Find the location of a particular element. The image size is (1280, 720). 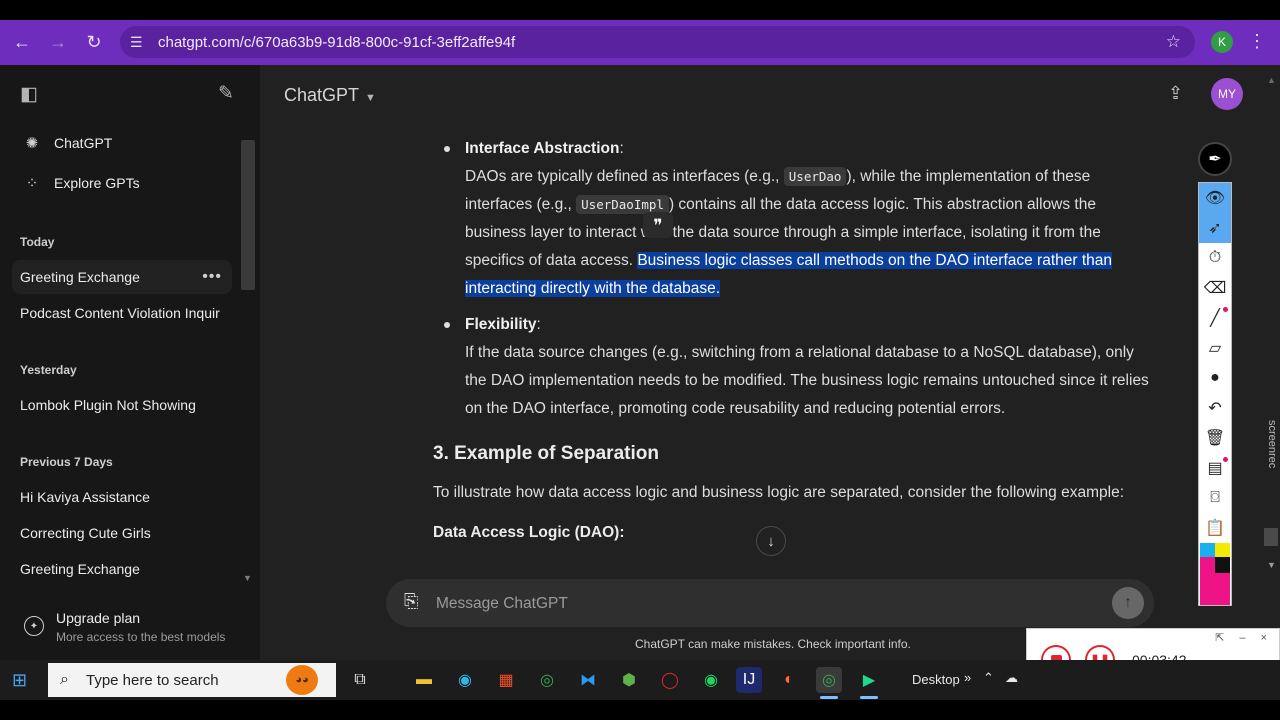

model-name: ChatGPT is located at coordinates (322, 95).